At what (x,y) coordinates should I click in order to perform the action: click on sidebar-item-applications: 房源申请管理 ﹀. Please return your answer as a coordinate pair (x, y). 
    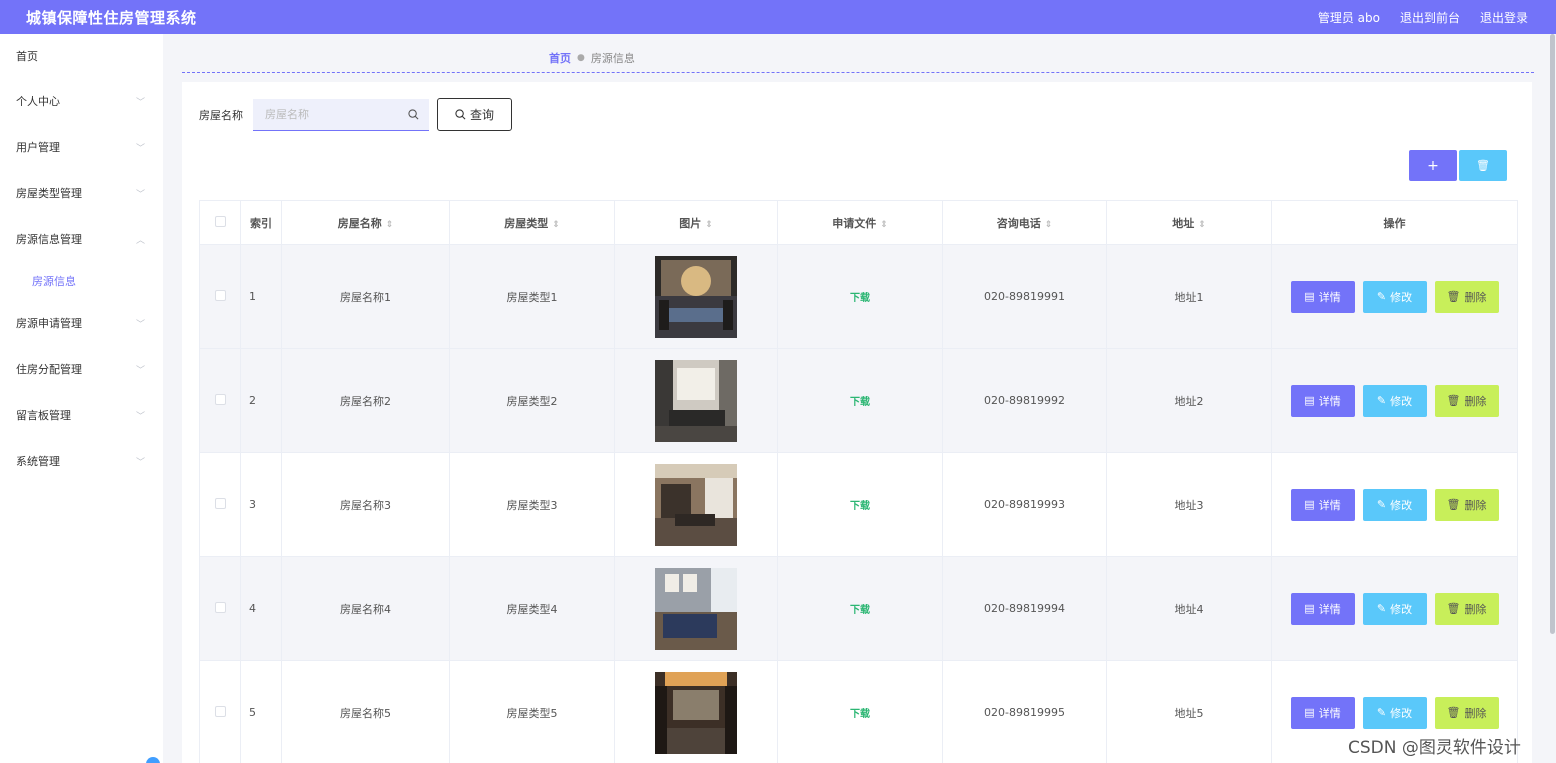
    Looking at the image, I should click on (81, 323).